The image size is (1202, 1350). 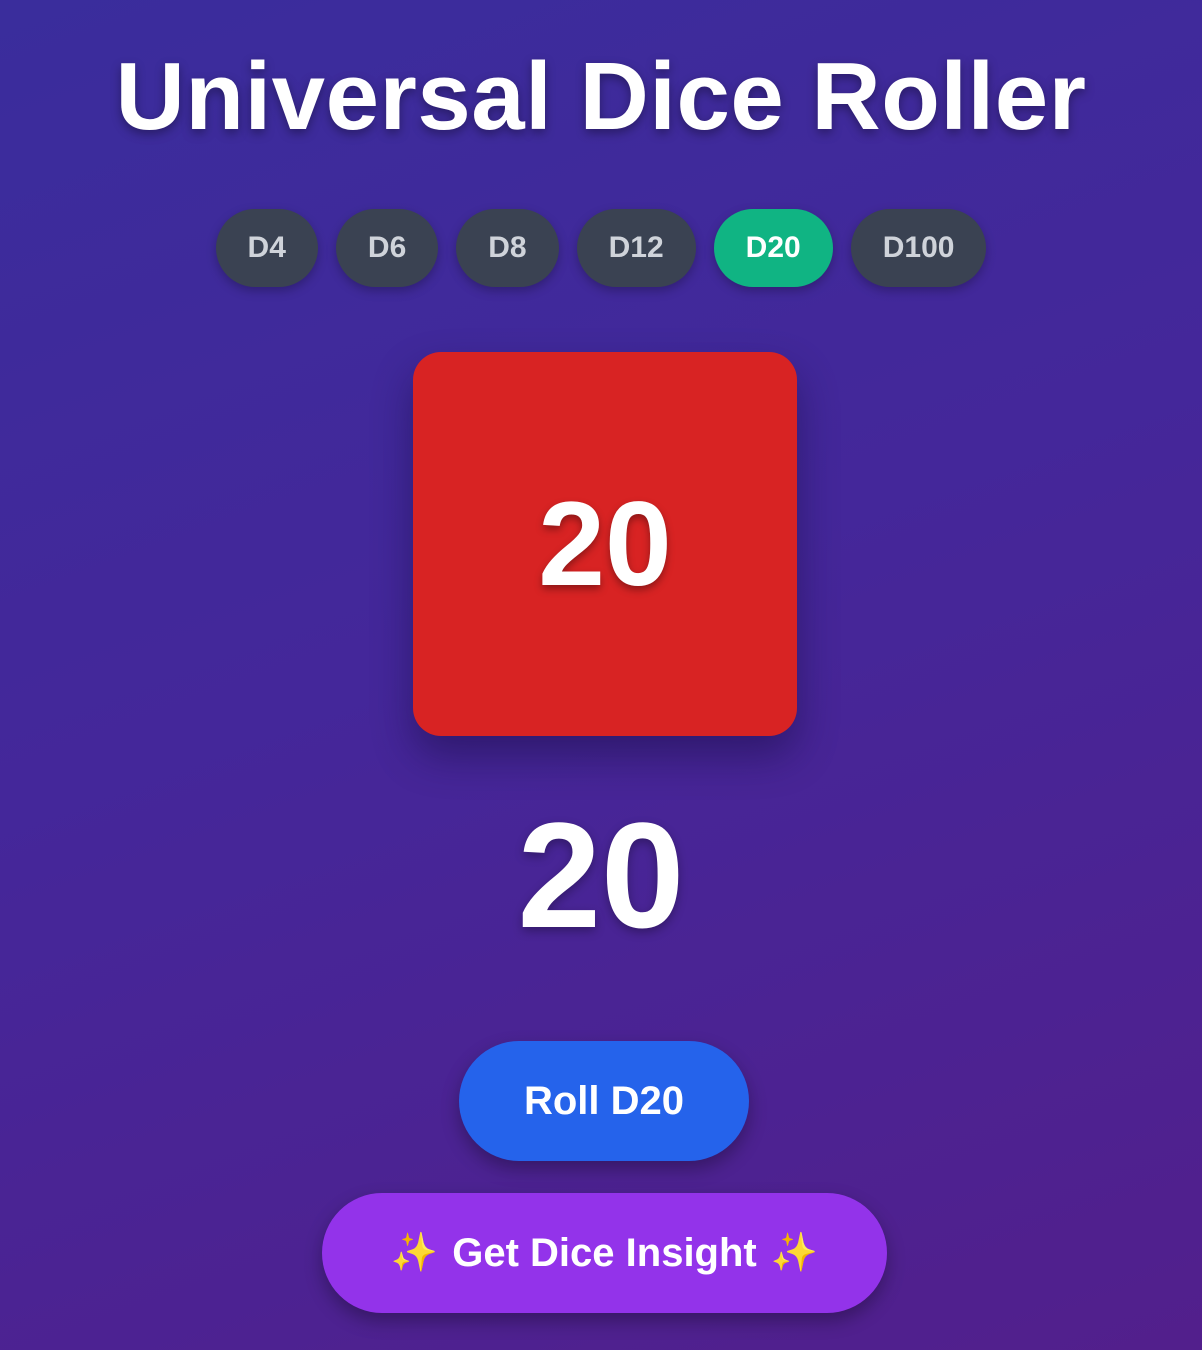 I want to click on dice-tab-d12: D12, so click(x=636, y=248).